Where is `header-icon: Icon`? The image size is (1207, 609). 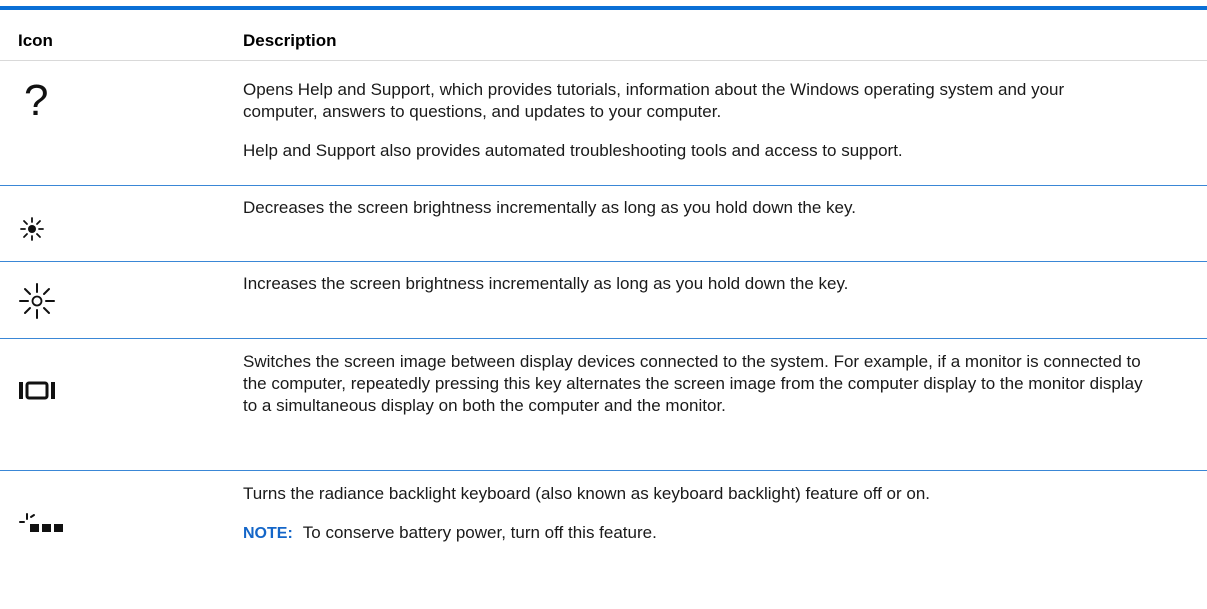 header-icon: Icon is located at coordinates (35, 40).